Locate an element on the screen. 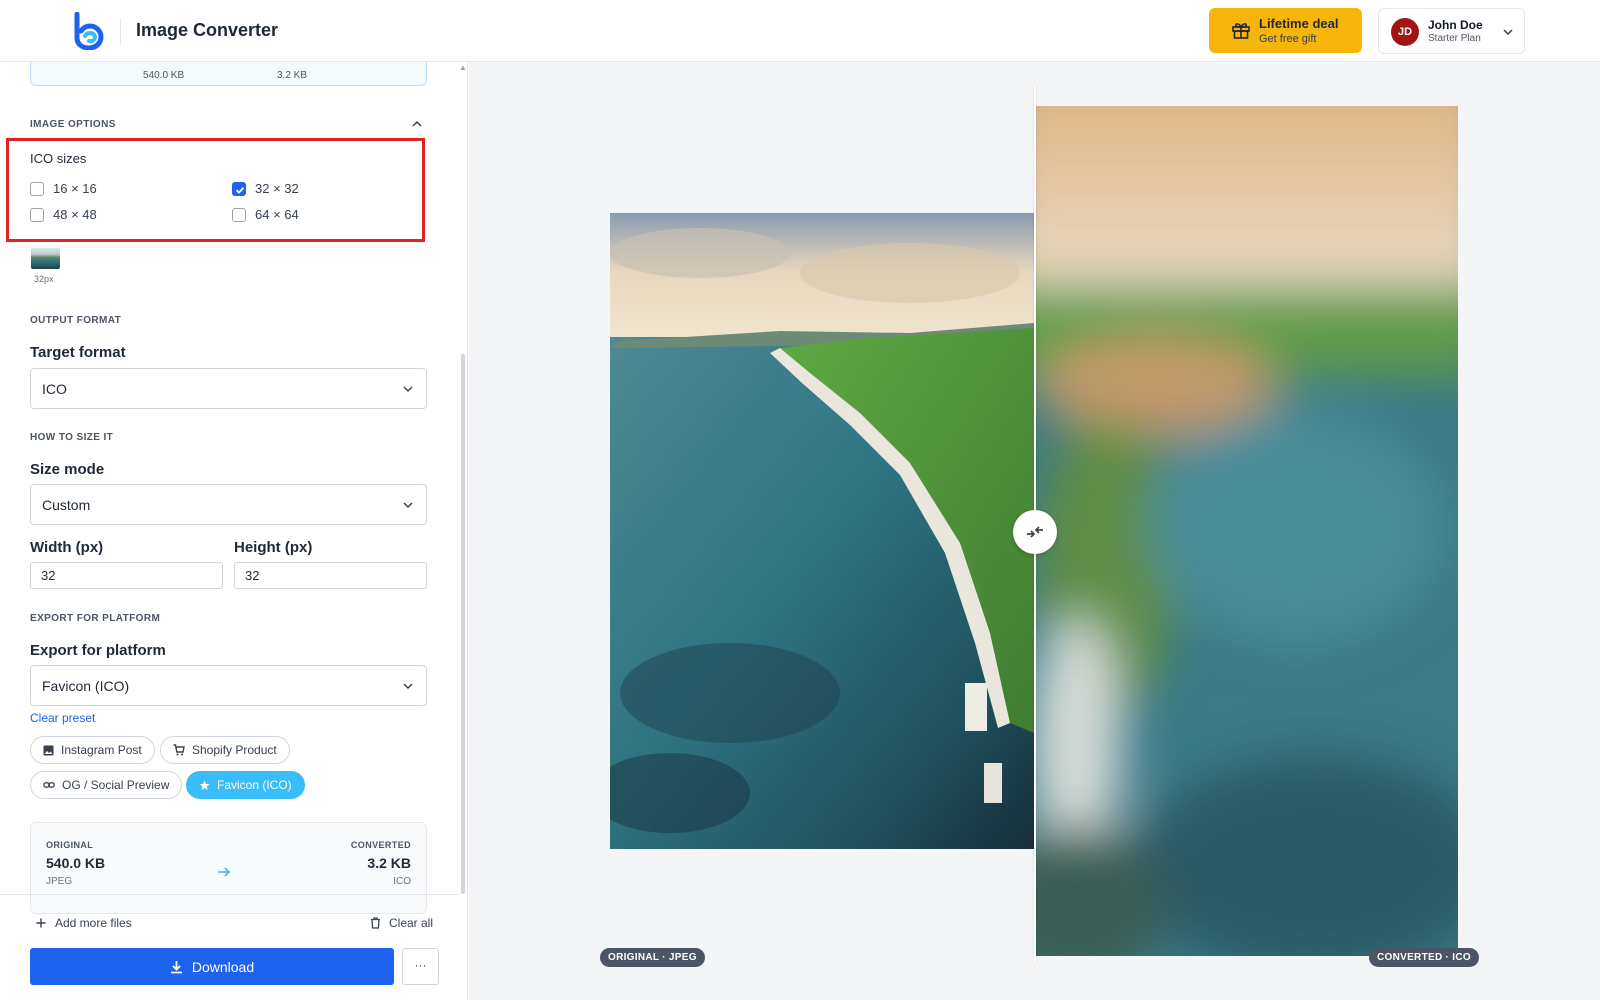  deal-title: Lifetime deal is located at coordinates (1299, 23).